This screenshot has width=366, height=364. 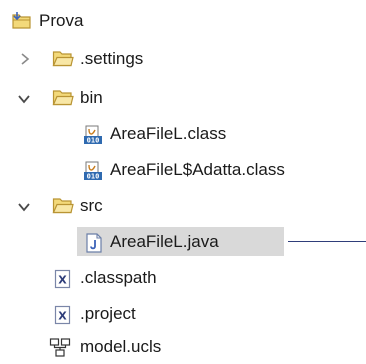 I want to click on tree-item-label: .settings, so click(x=112, y=58).